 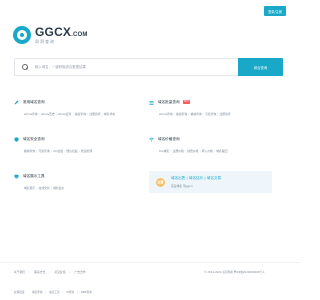 What do you see at coordinates (20, 292) in the screenshot?
I see `friend-links-label: 友情链接：` at bounding box center [20, 292].